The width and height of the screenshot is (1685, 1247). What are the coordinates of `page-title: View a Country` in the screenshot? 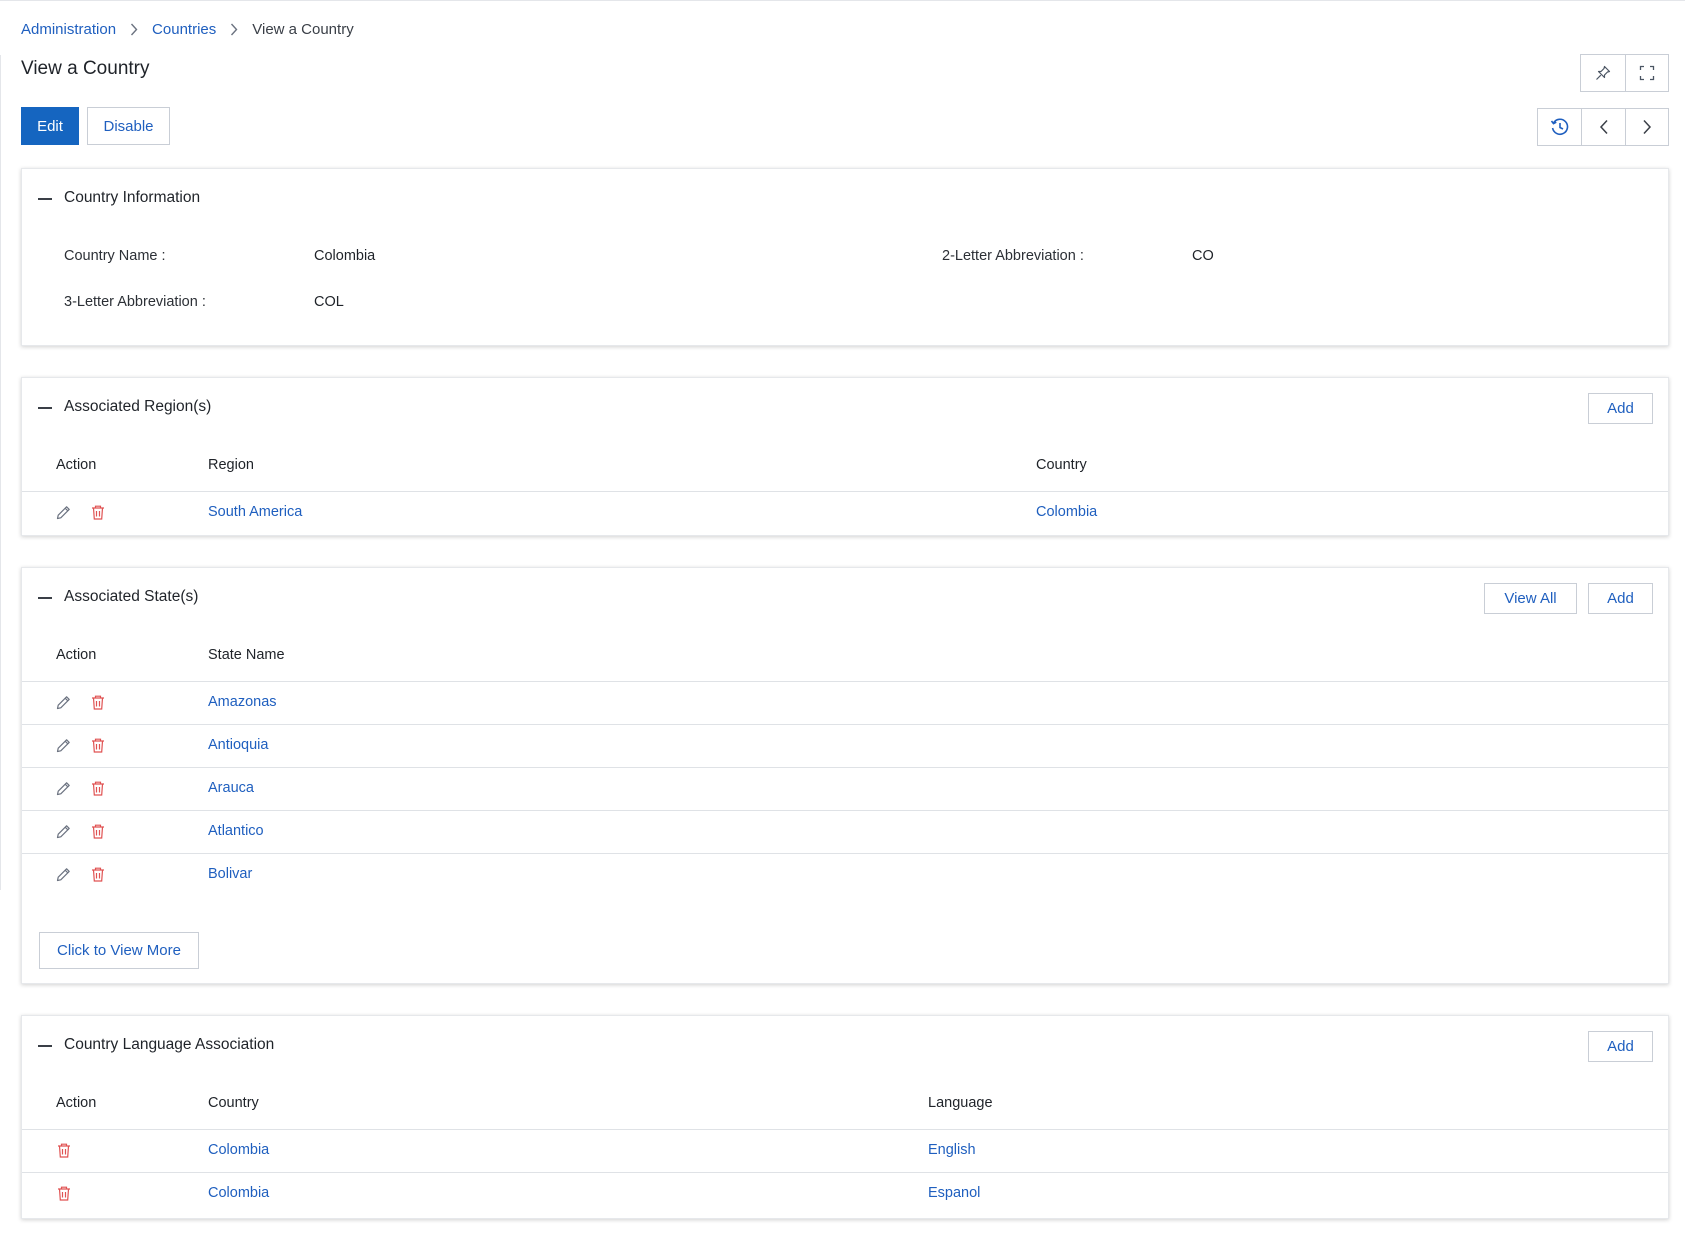 It's located at (85, 68).